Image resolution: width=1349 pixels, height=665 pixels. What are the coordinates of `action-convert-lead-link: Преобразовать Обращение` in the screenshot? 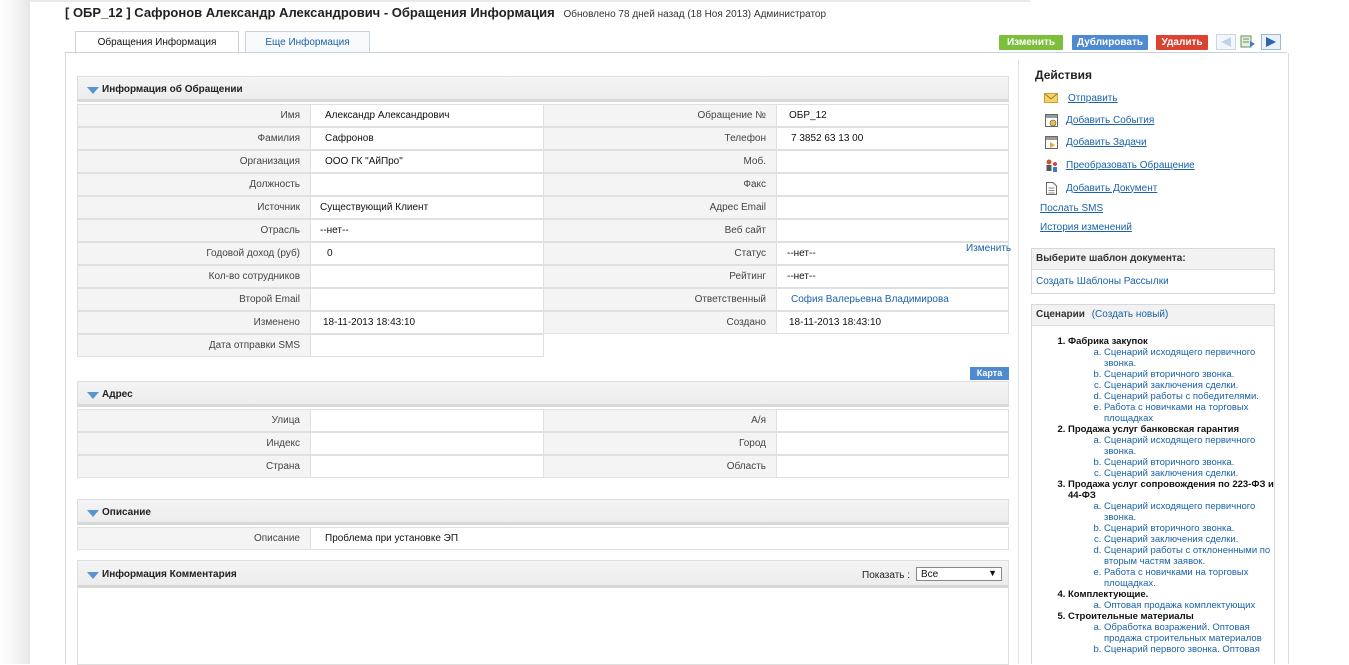 It's located at (1130, 165).